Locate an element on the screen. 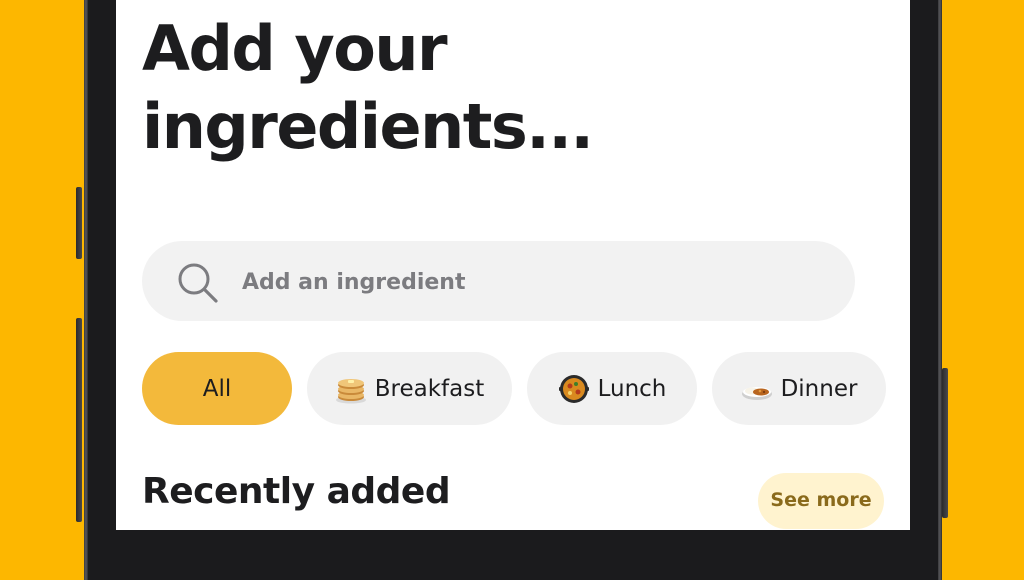 The width and height of the screenshot is (1024, 580). search-input is located at coordinates (522, 282).